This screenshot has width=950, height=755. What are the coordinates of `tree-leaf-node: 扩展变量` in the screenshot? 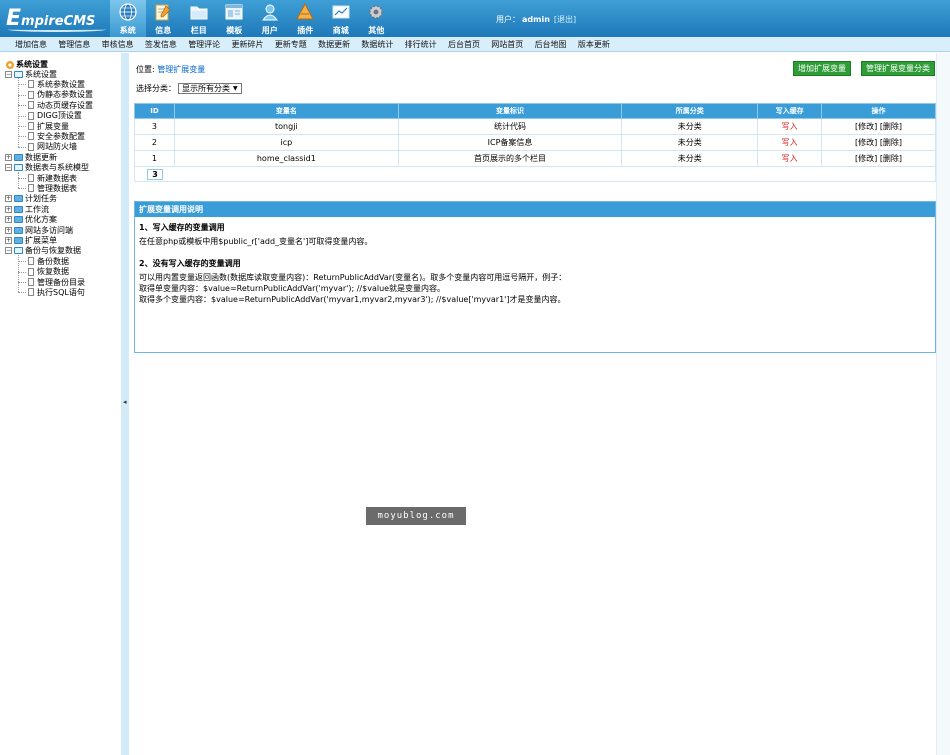 It's located at (43, 126).